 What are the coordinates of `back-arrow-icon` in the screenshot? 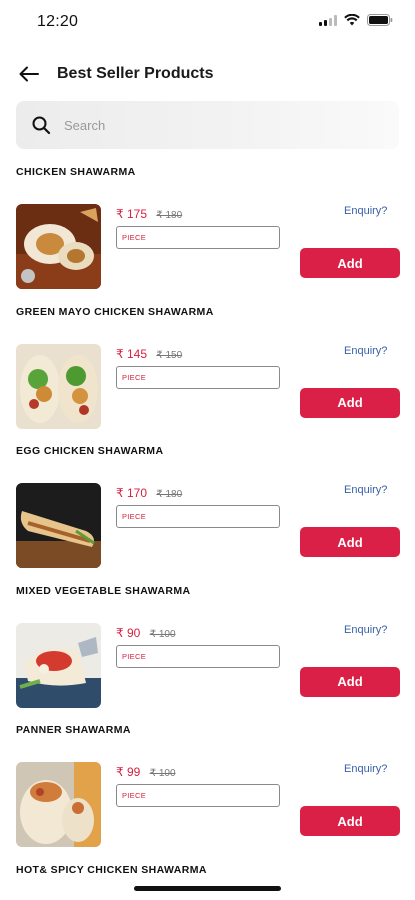 It's located at (29, 74).